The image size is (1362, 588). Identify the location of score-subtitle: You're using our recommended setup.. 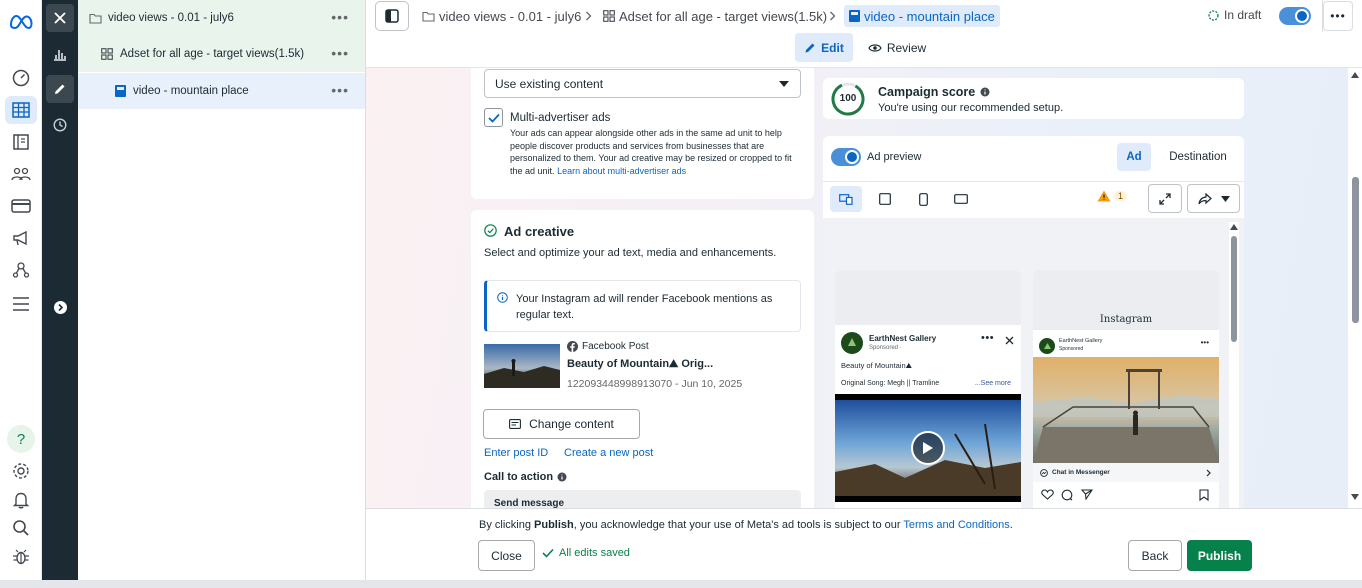
(971, 108).